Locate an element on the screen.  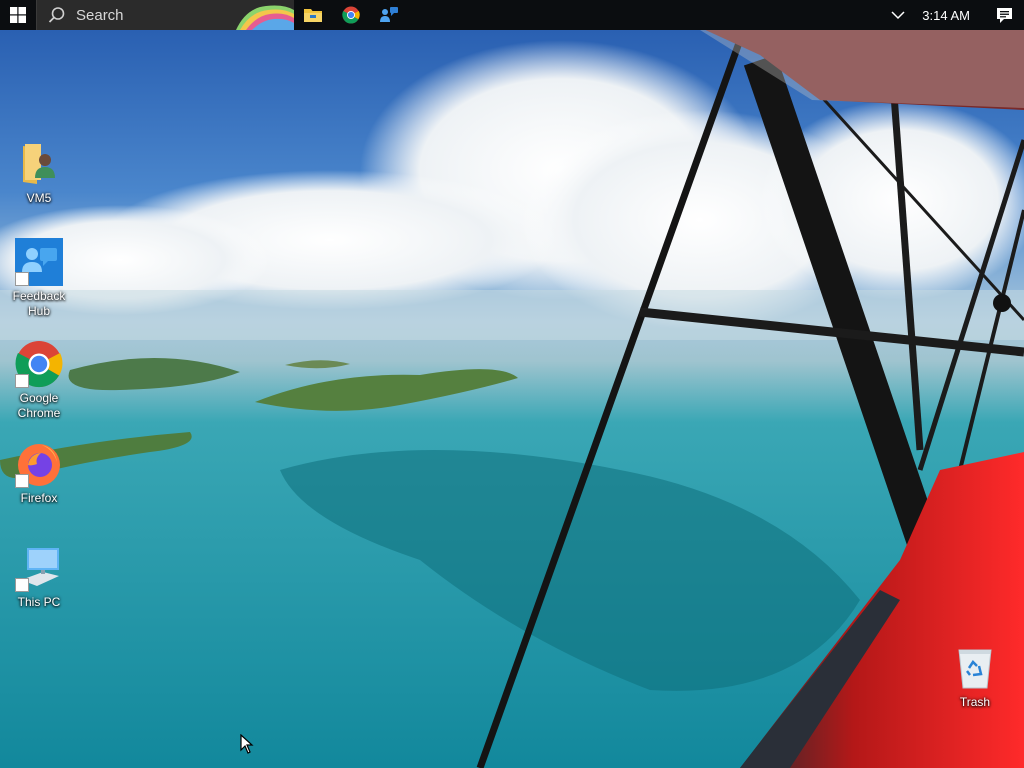
search-highlight-image is located at coordinates (265, 17).